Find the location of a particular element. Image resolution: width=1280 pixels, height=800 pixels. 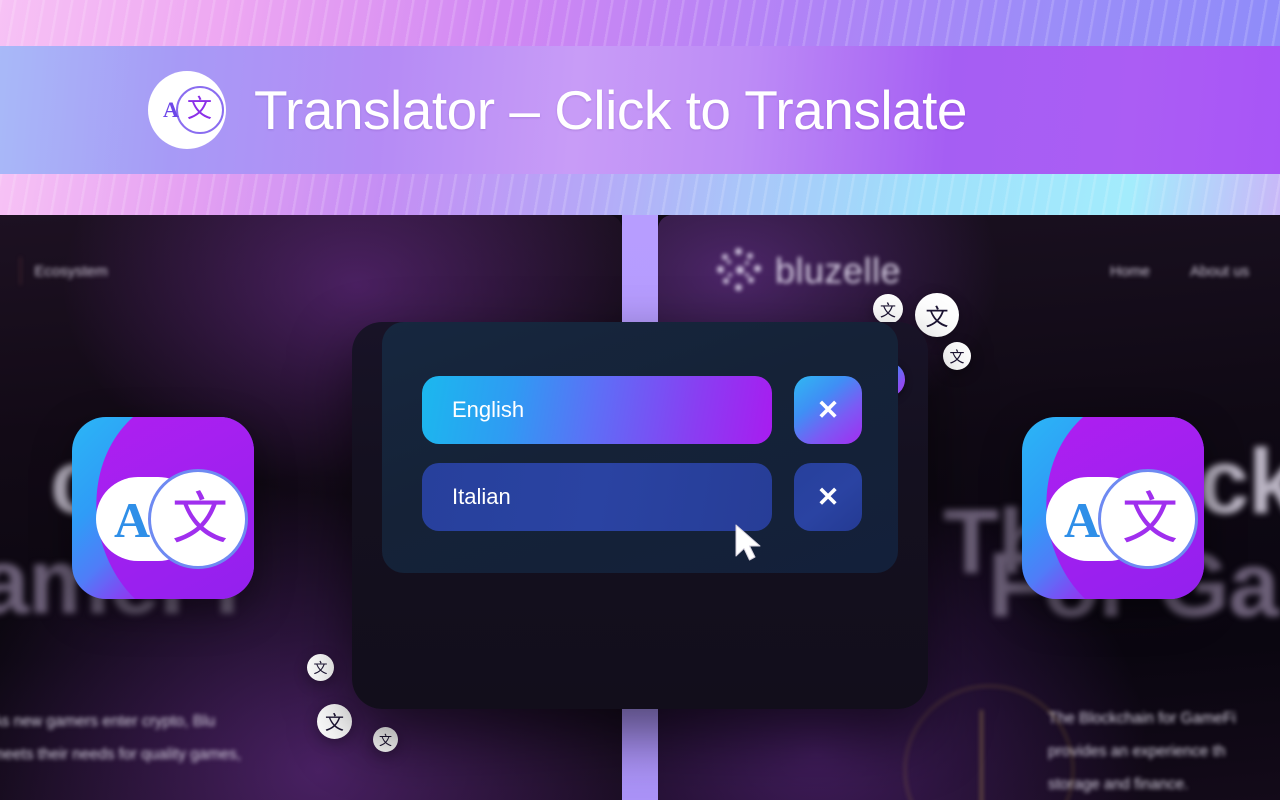

language-button-italian: Italian is located at coordinates (597, 497).